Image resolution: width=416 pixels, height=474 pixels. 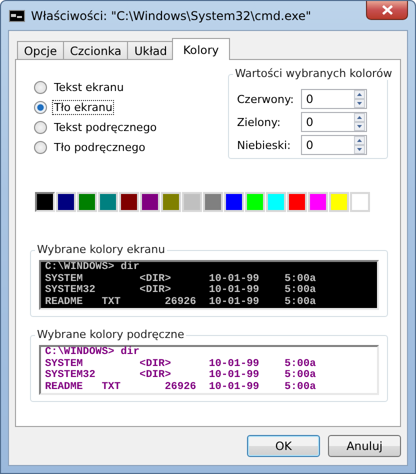 What do you see at coordinates (95, 50) in the screenshot?
I see `tab: Czcionka` at bounding box center [95, 50].